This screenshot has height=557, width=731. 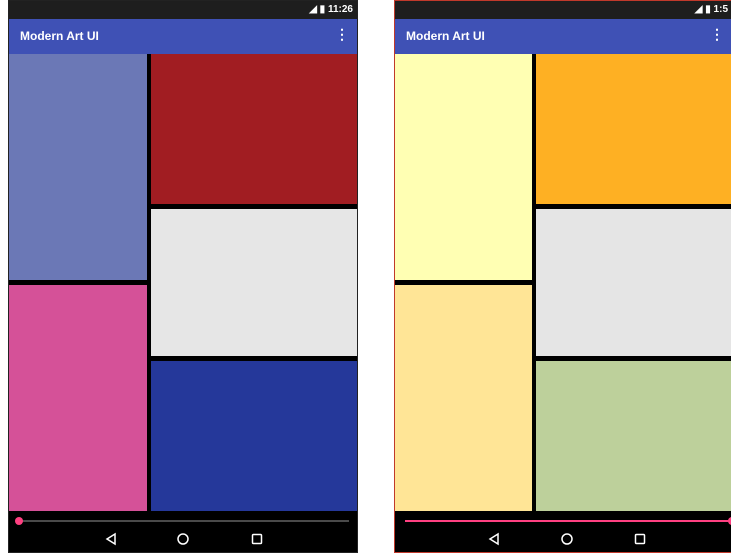 I want to click on seek-fill, so click(x=568, y=521).